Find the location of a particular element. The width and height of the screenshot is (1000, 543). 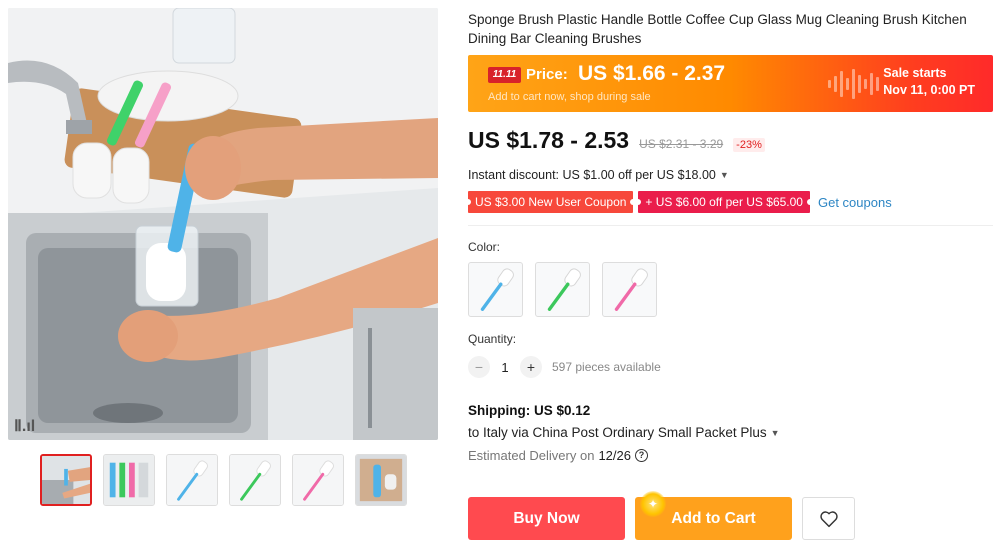

image-watermark: Ⅱ.ıl is located at coordinates (24, 426).